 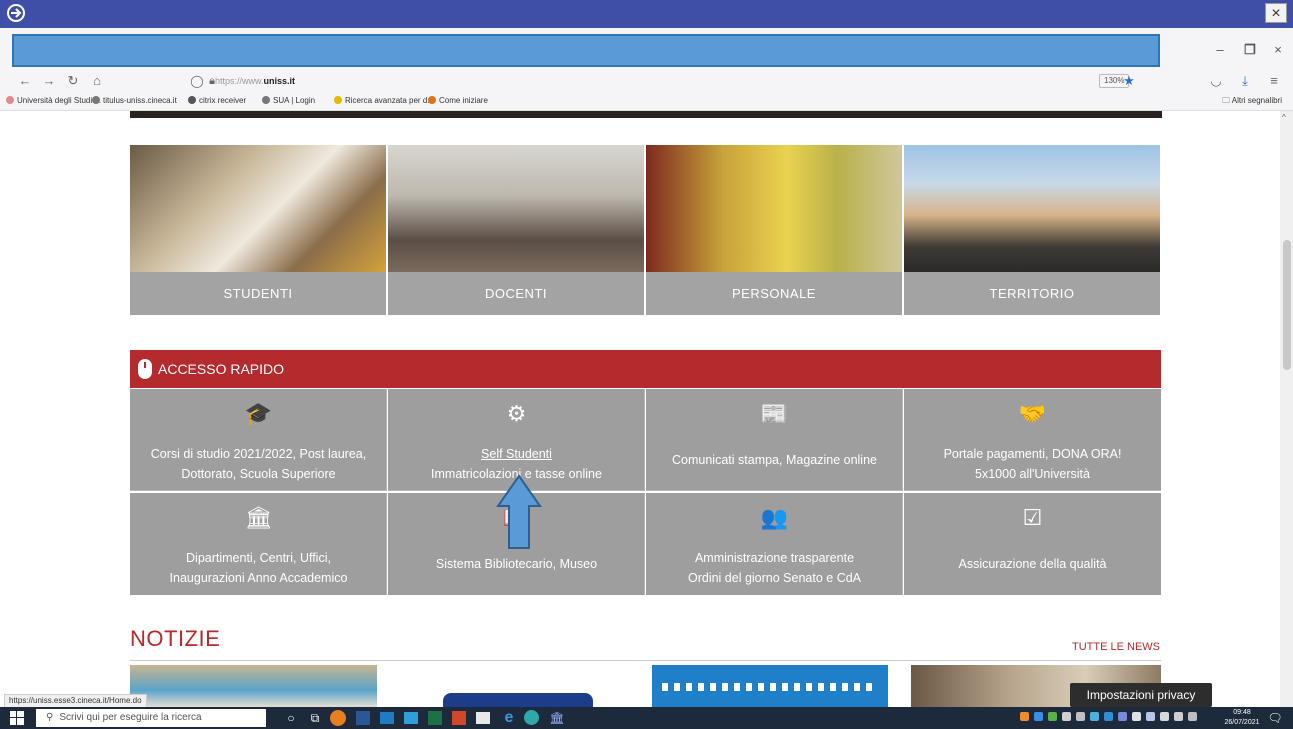 I want to click on gear-icon: ⚙, so click(x=516, y=413).